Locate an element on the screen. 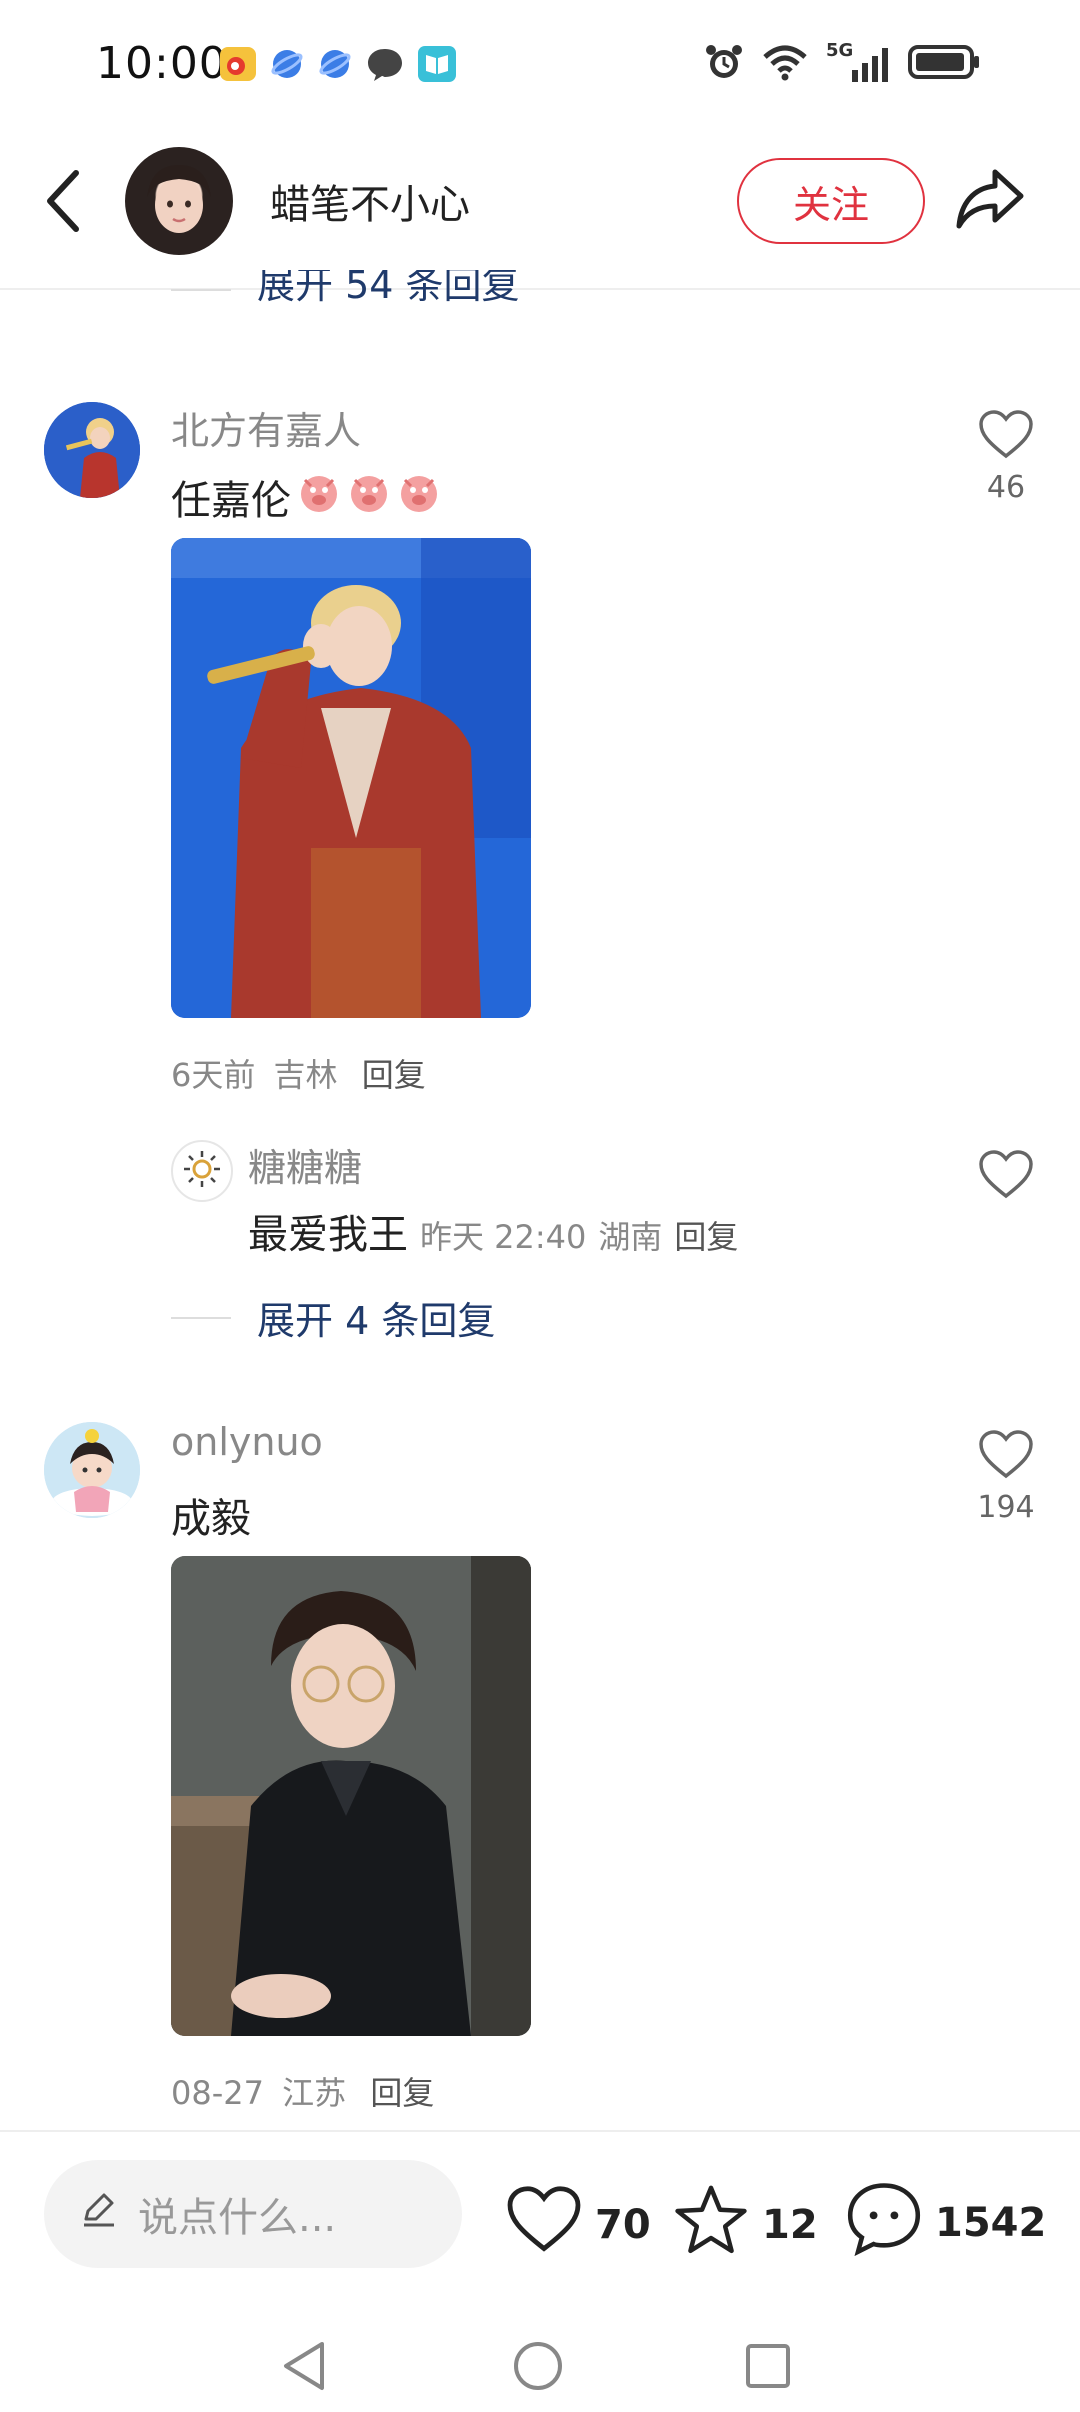 Image resolution: width=1080 pixels, height=2412 pixels. alarm-icon is located at coordinates (724, 64).